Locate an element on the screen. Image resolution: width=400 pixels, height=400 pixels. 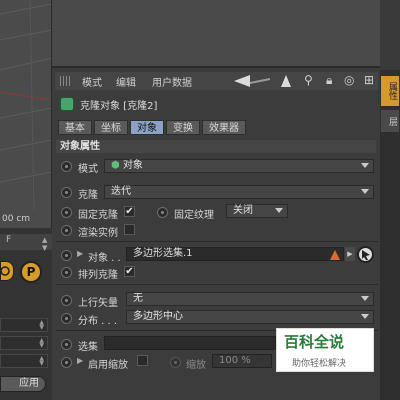
tab-object: 对象 is located at coordinates (147, 127).